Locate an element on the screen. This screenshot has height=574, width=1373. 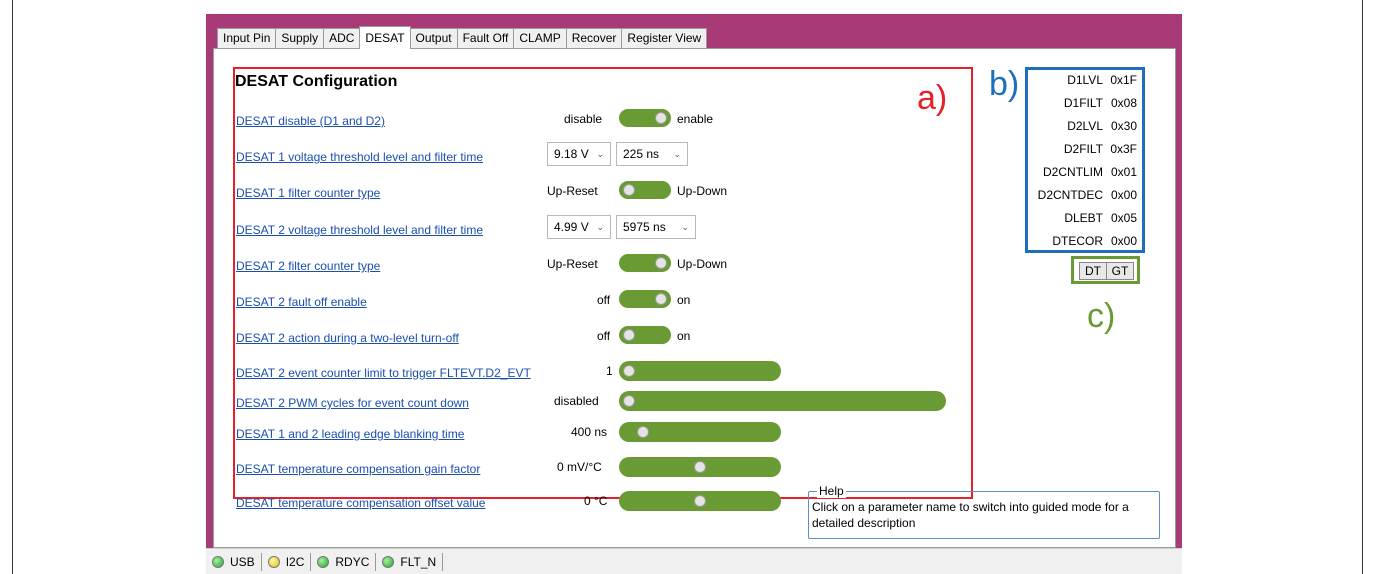
annotation-box-c: DT GT is located at coordinates (1105, 270).